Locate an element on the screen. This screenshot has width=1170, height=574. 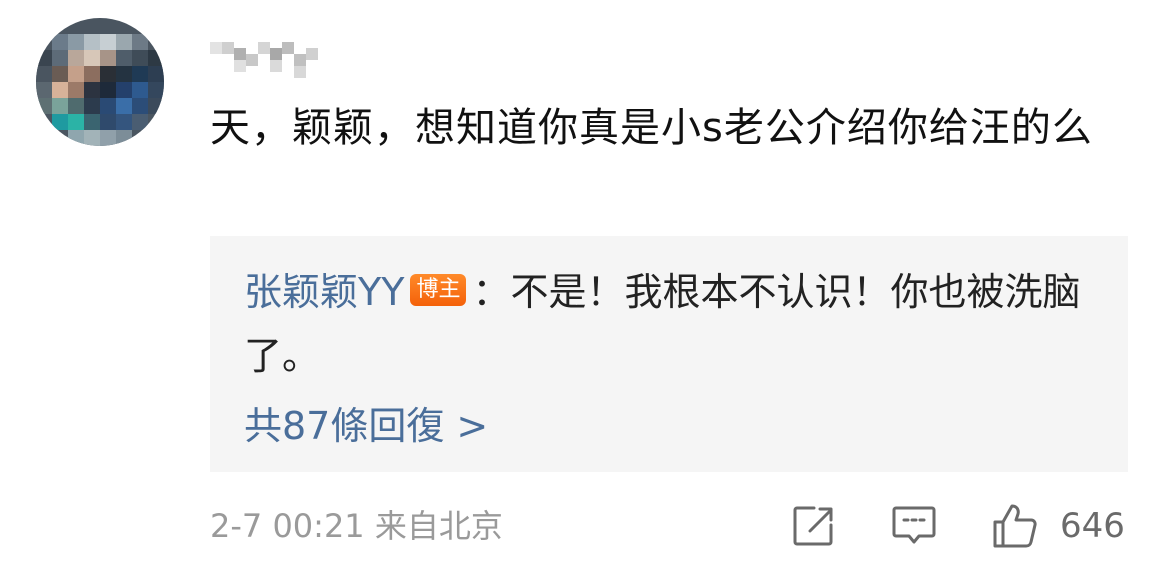
like-button: 646 is located at coordinates (1057, 526).